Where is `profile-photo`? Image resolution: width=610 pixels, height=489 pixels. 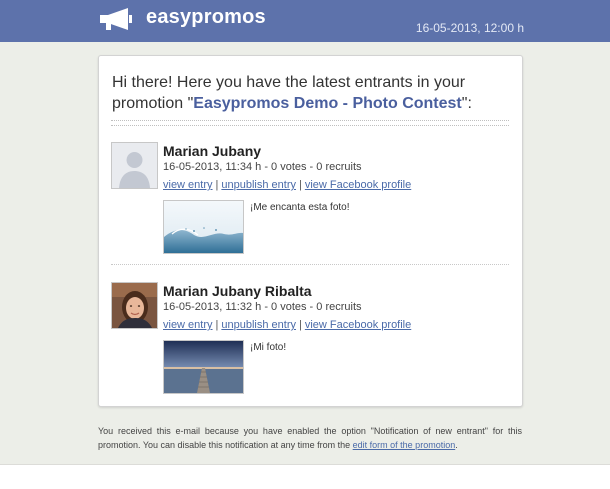
profile-photo is located at coordinates (134, 305).